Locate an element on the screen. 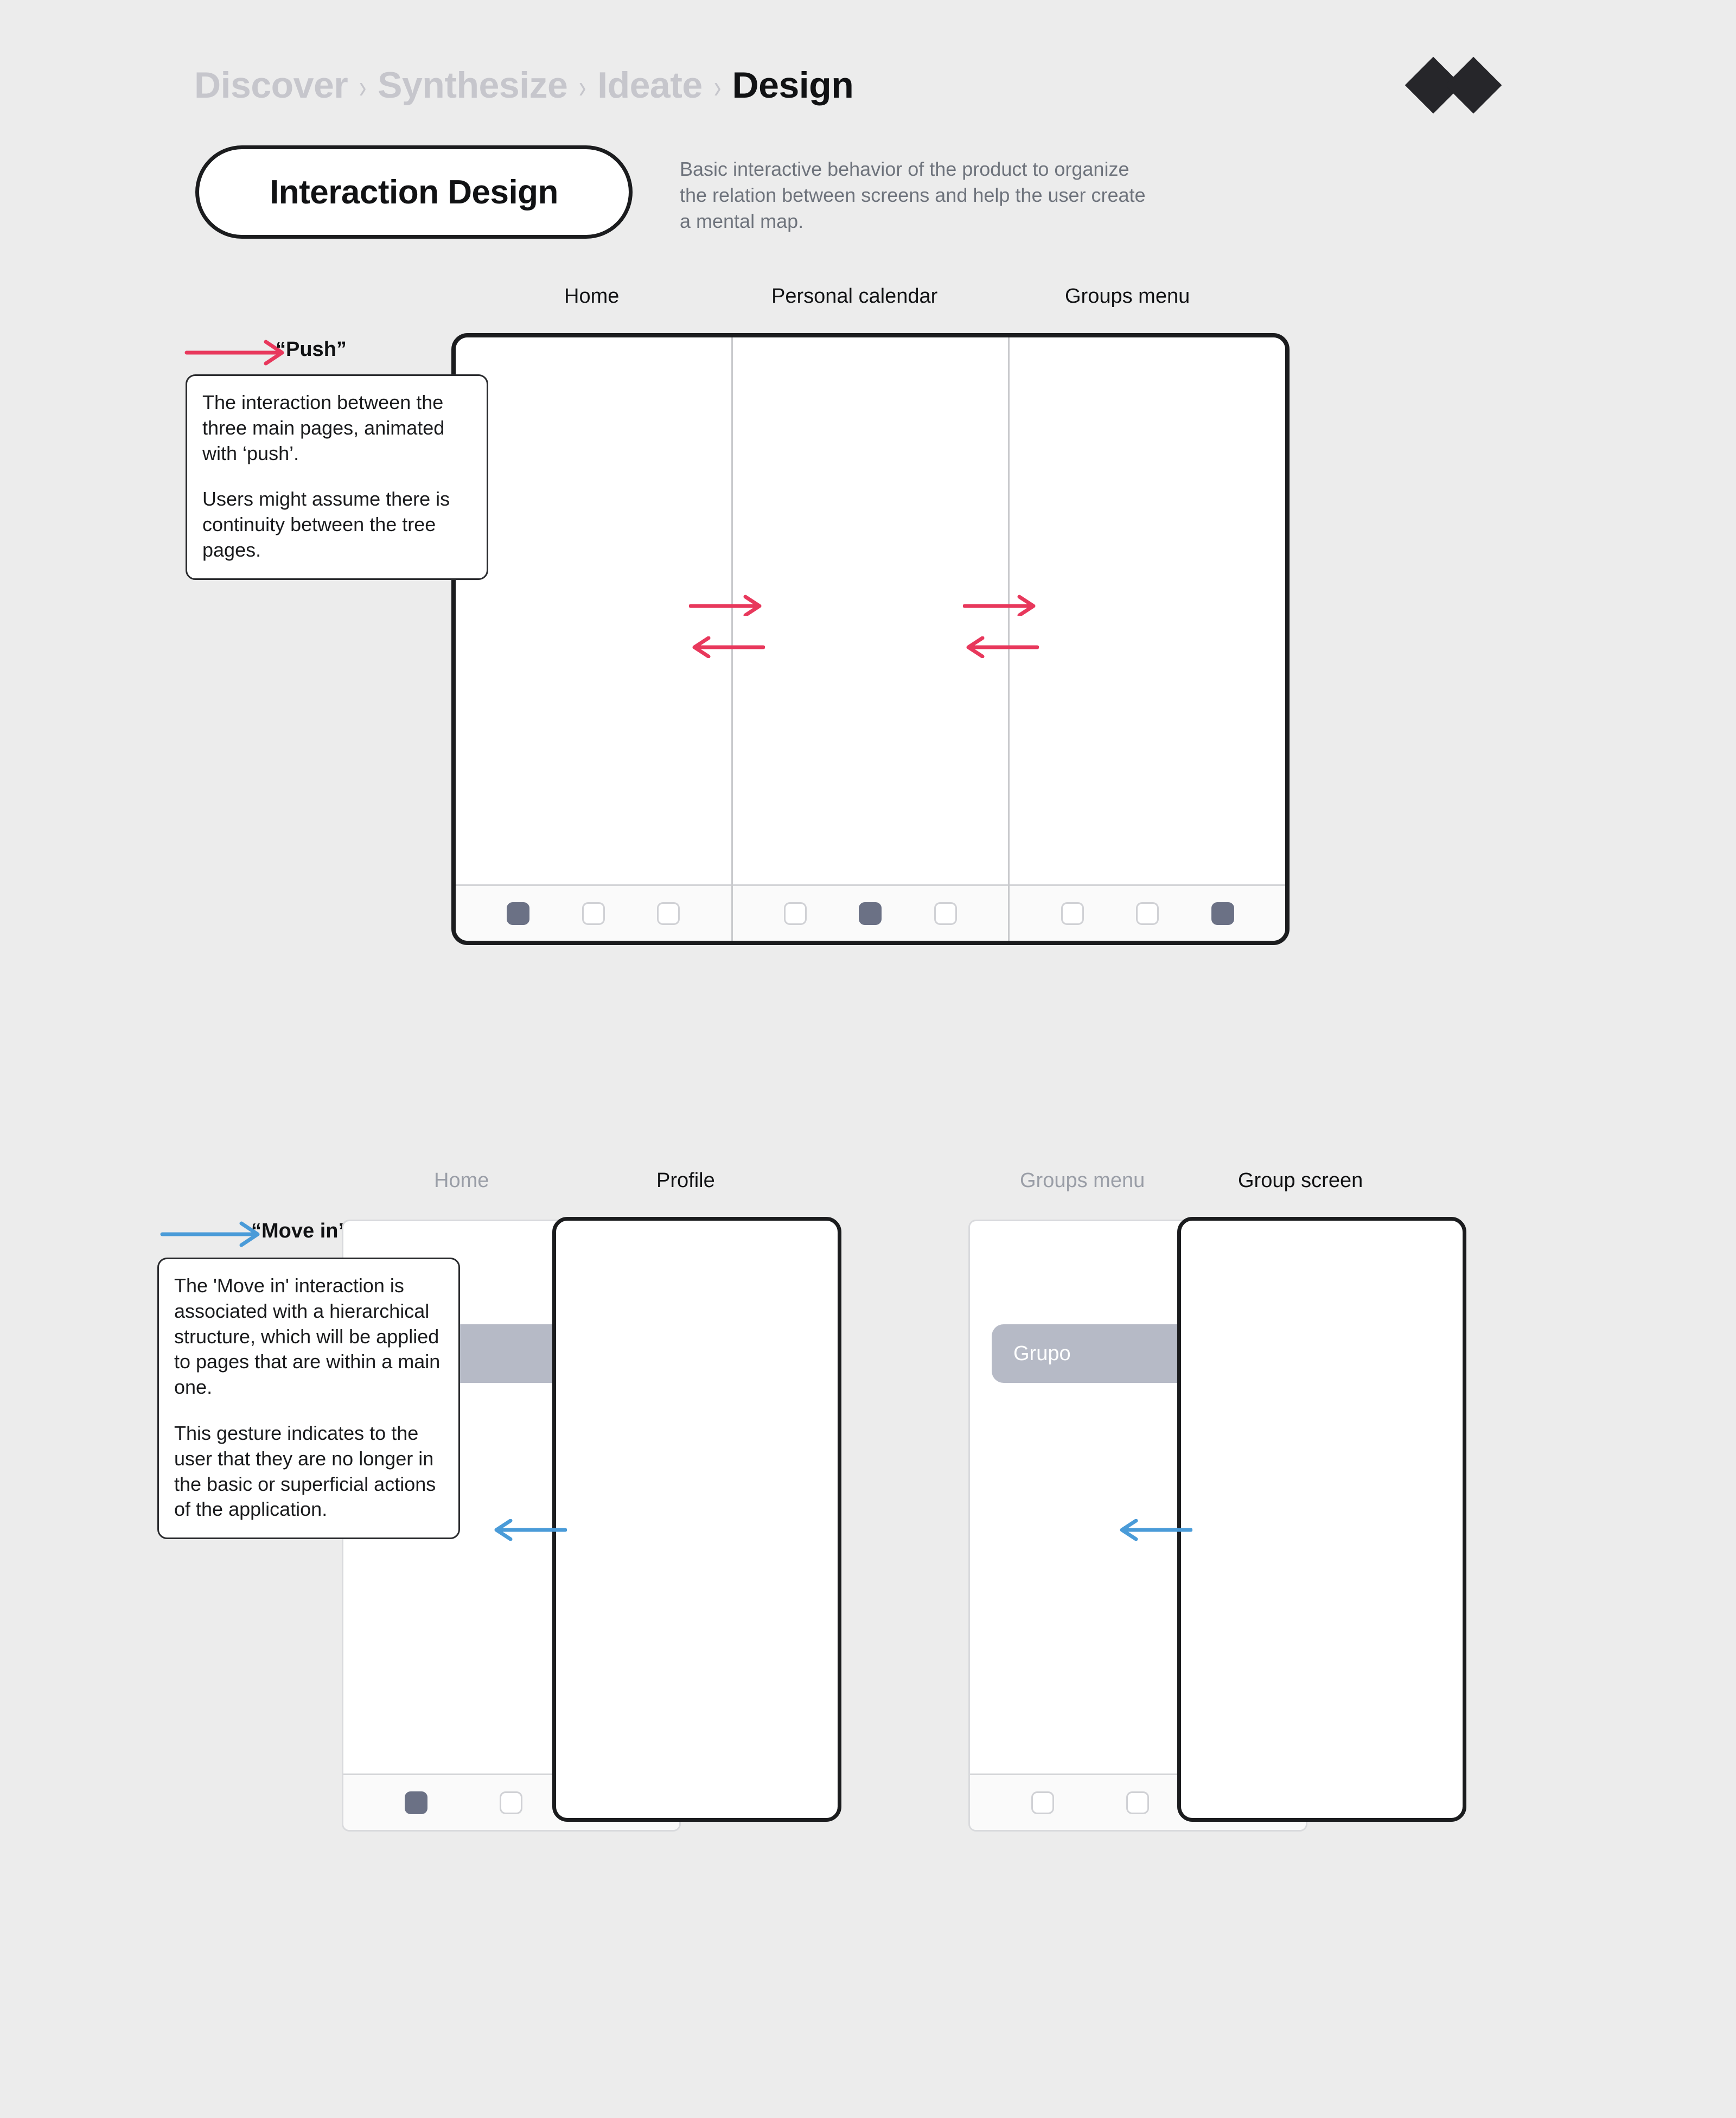 The image size is (1736, 2118). page-title-pill: Interaction Design is located at coordinates (414, 192).